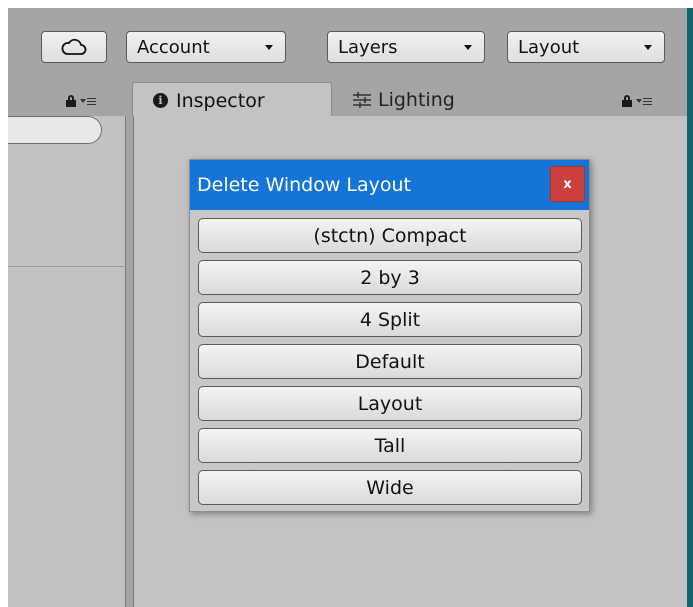 Image resolution: width=693 pixels, height=607 pixels. I want to click on layout-dropdown: Layout, so click(586, 47).